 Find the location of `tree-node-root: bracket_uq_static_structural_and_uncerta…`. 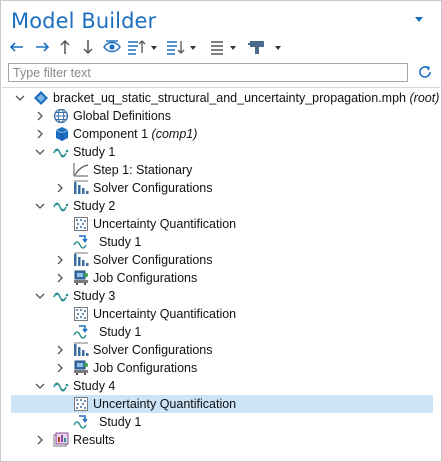

tree-node-root: bracket_uq_static_structural_and_uncerta… is located at coordinates (221, 98).